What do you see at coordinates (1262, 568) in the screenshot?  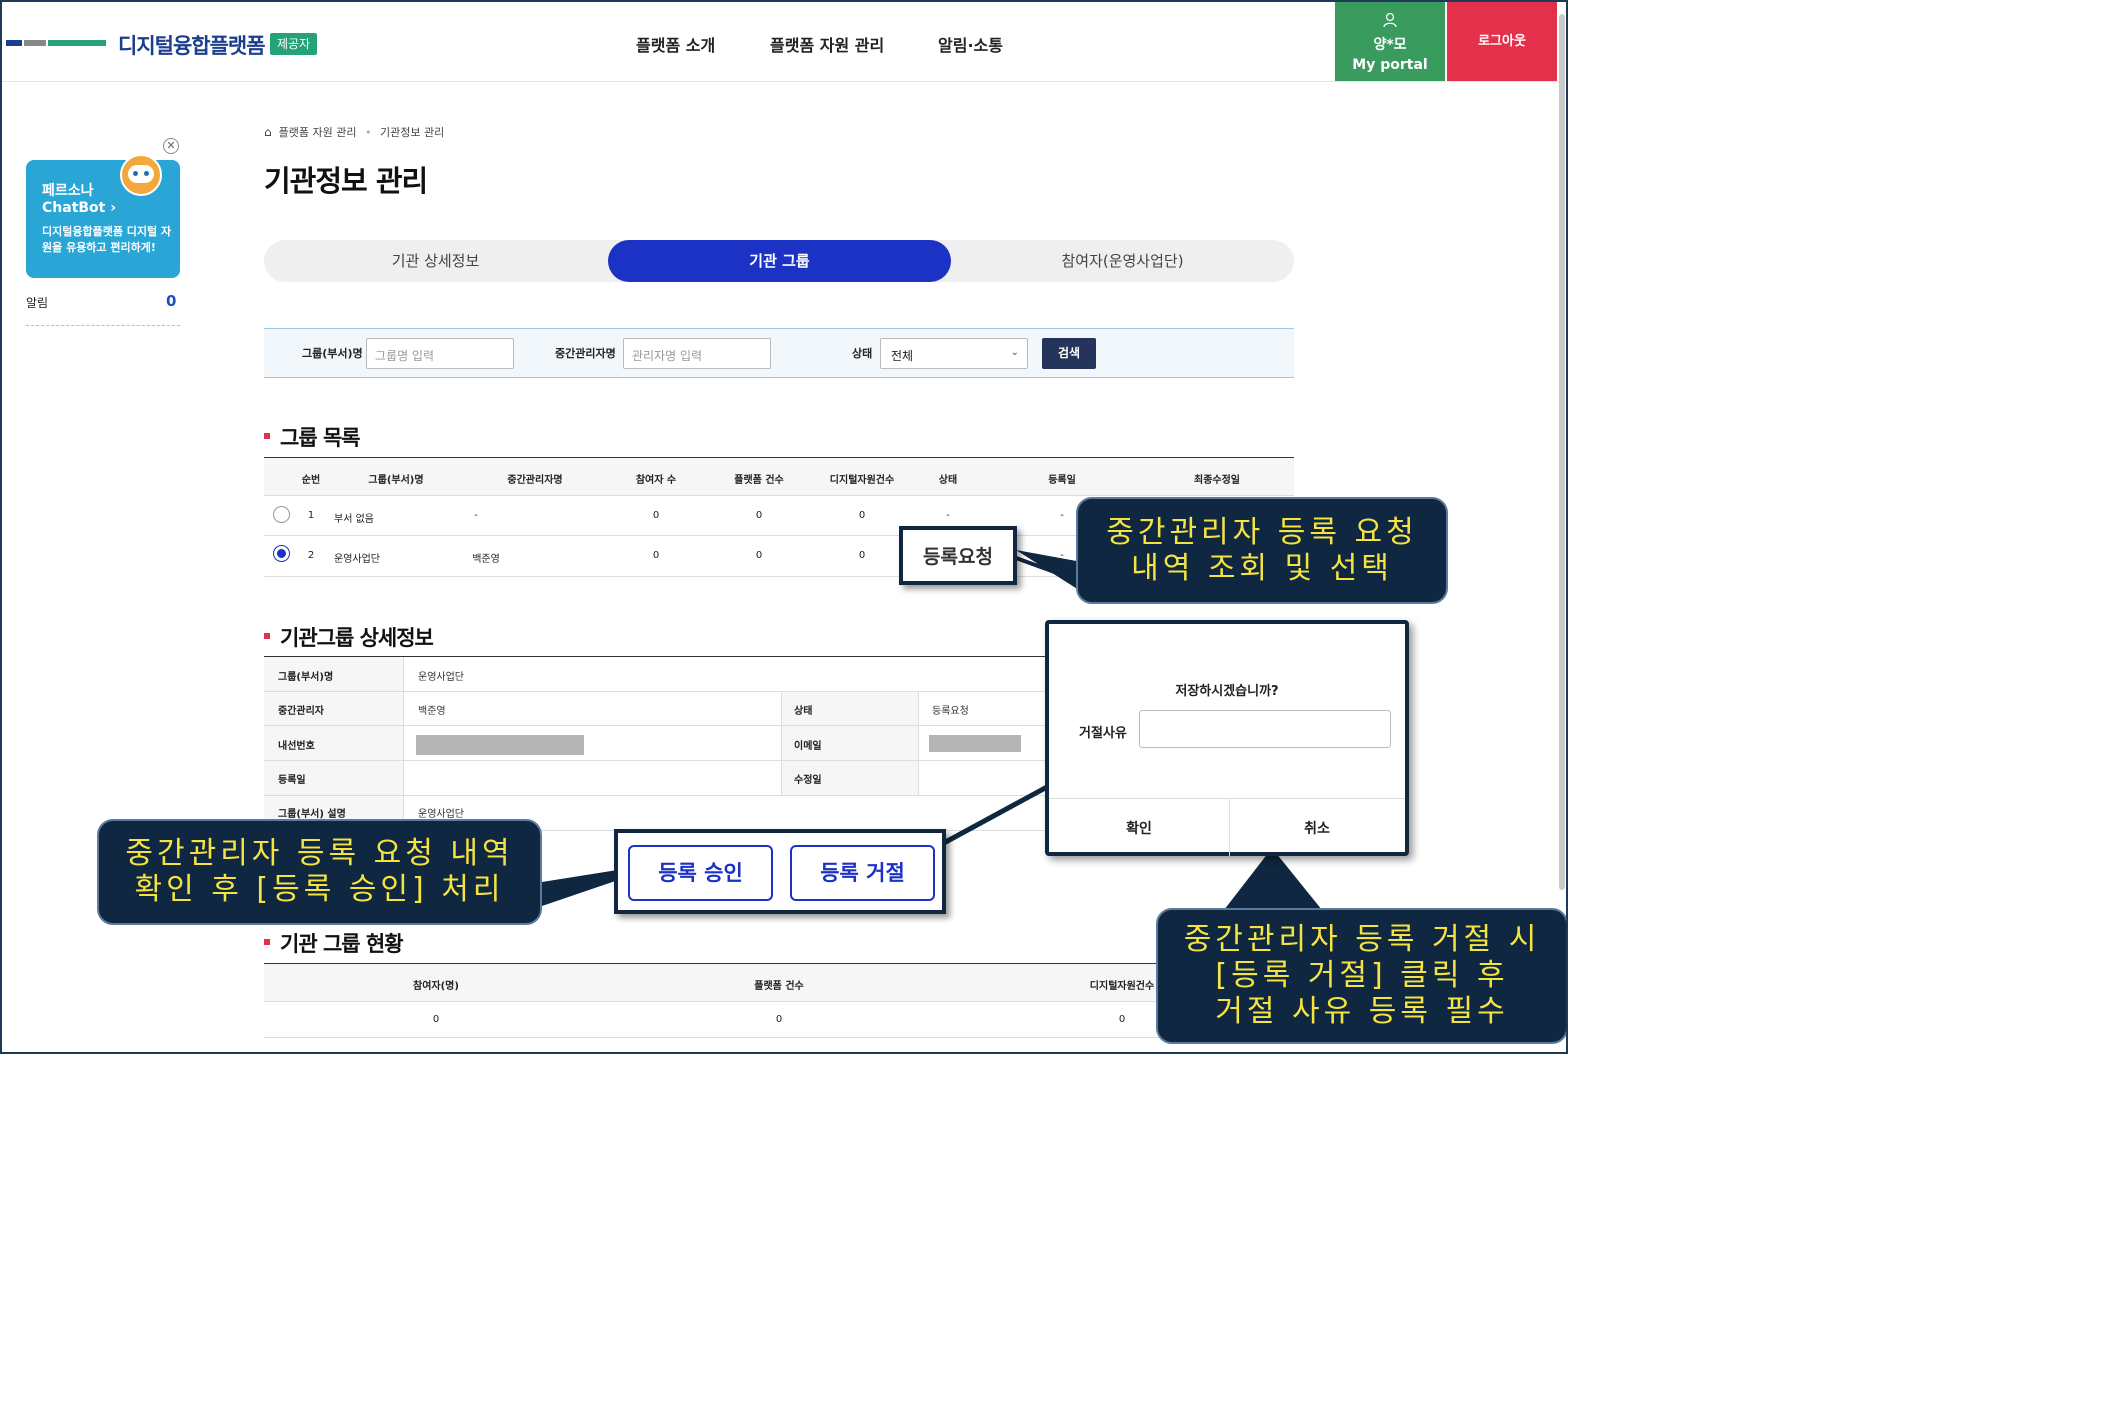 I see `callout-text: 내역 조회 및 선택` at bounding box center [1262, 568].